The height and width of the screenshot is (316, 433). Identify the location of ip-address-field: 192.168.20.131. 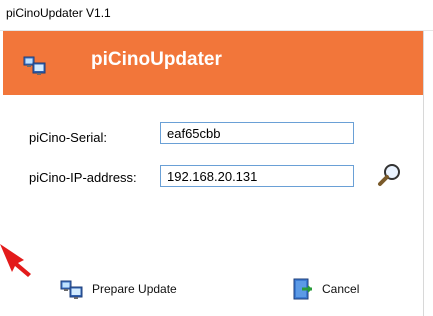
(257, 176).